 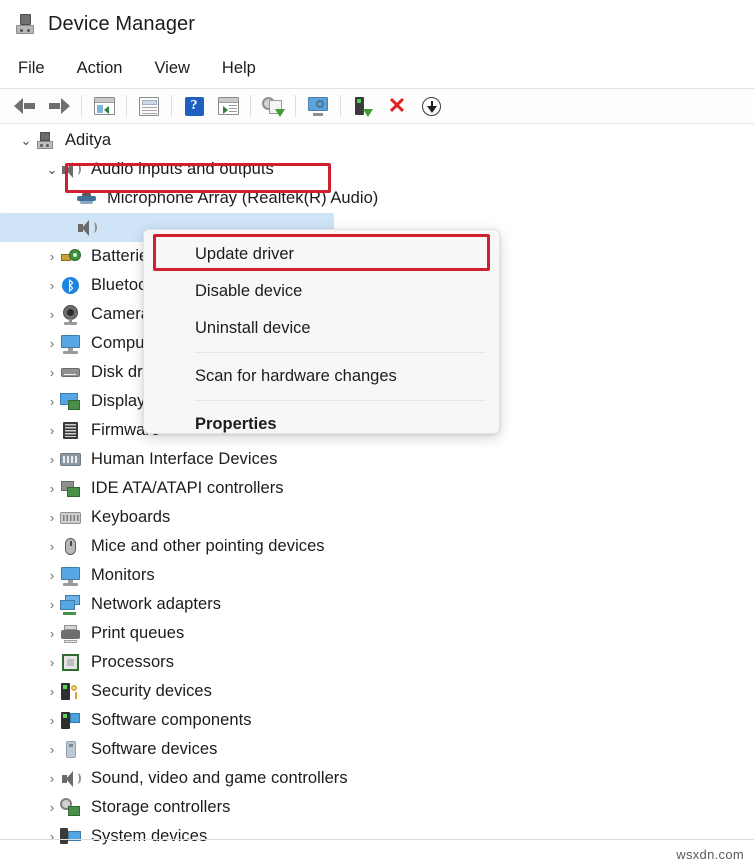 What do you see at coordinates (377, 662) in the screenshot?
I see `tree-item-processors: › Processors` at bounding box center [377, 662].